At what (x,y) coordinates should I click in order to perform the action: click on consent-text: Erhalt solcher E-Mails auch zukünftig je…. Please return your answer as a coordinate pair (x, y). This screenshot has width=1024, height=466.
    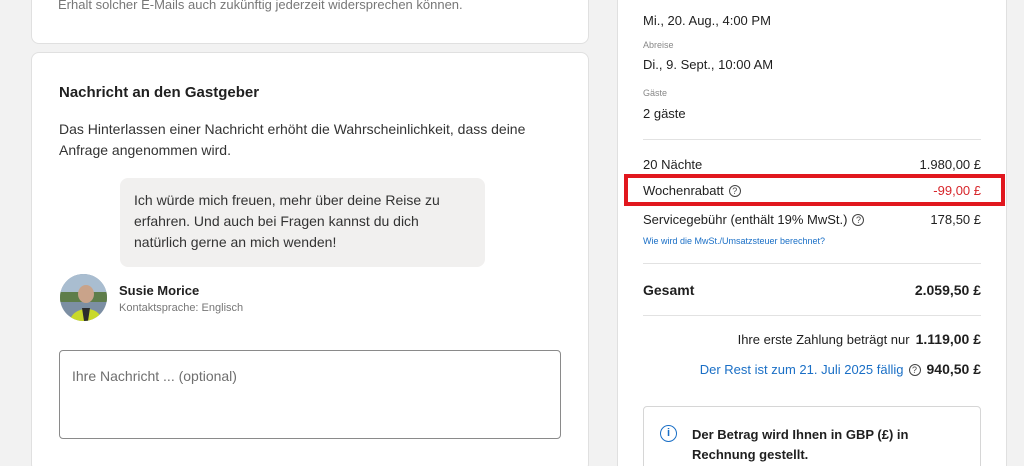
    Looking at the image, I should click on (260, 6).